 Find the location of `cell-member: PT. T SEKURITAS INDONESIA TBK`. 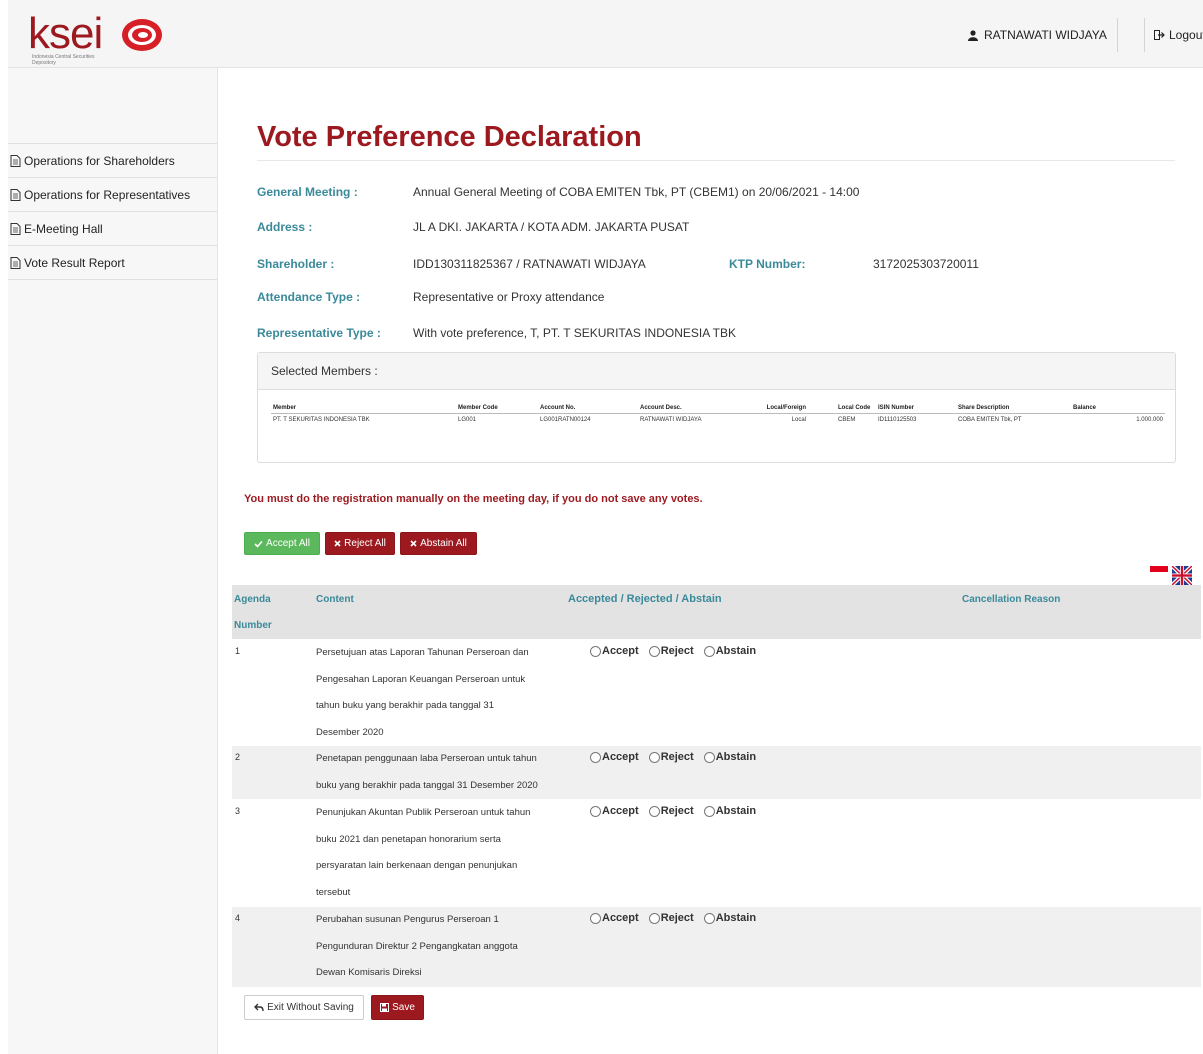

cell-member: PT. T SEKURITAS INDONESIA TBK is located at coordinates (321, 420).